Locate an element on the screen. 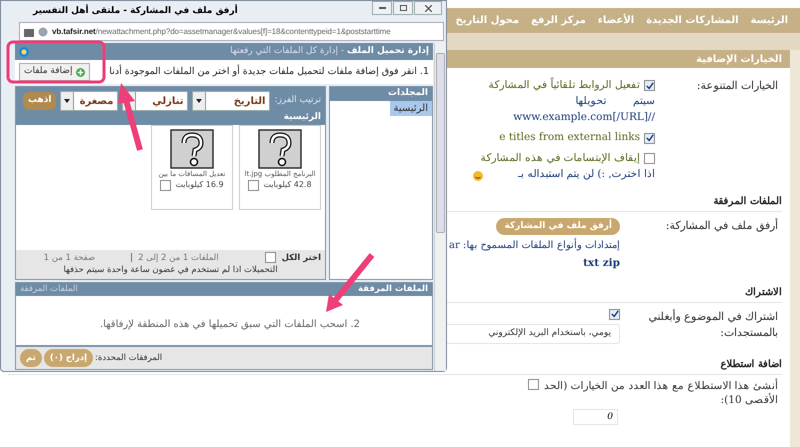 The width and height of the screenshot is (800, 447). sort-select: مصغرة is located at coordinates (89, 101).